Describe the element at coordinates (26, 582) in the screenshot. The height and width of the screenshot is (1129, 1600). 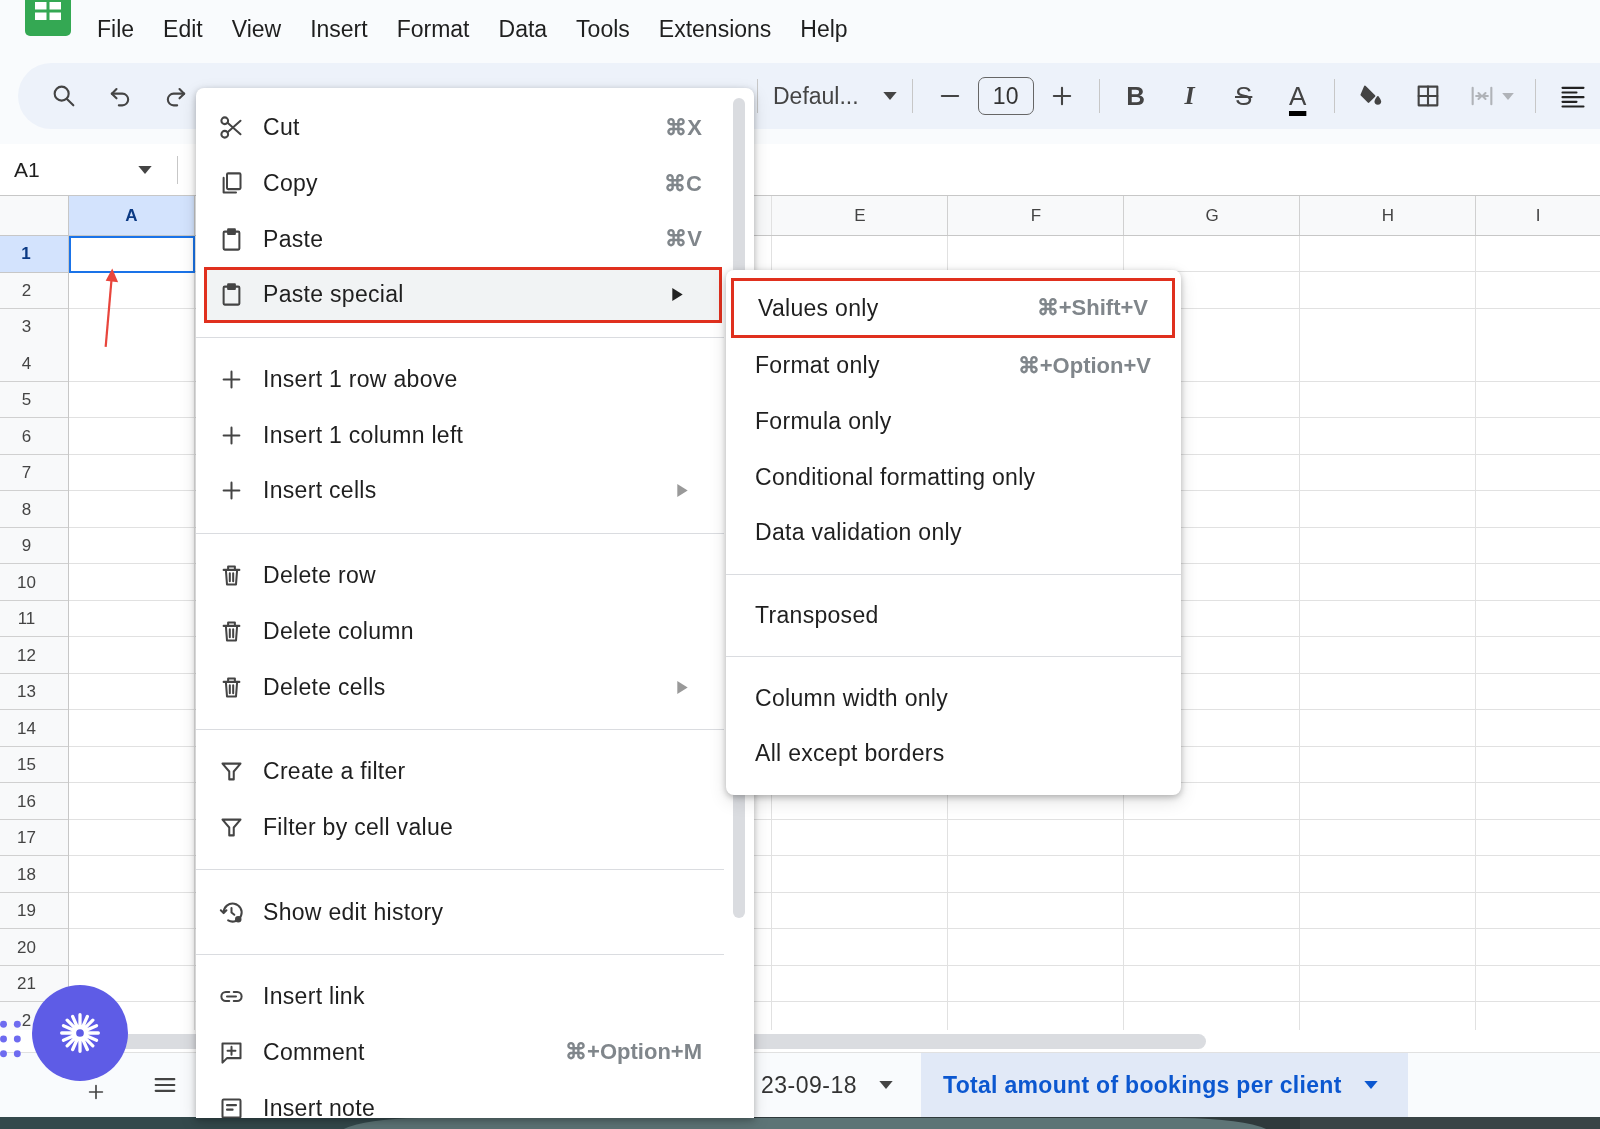
I see `row-header: 10` at that location.